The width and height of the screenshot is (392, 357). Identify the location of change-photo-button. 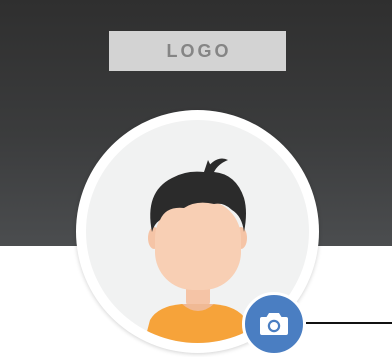
(274, 324).